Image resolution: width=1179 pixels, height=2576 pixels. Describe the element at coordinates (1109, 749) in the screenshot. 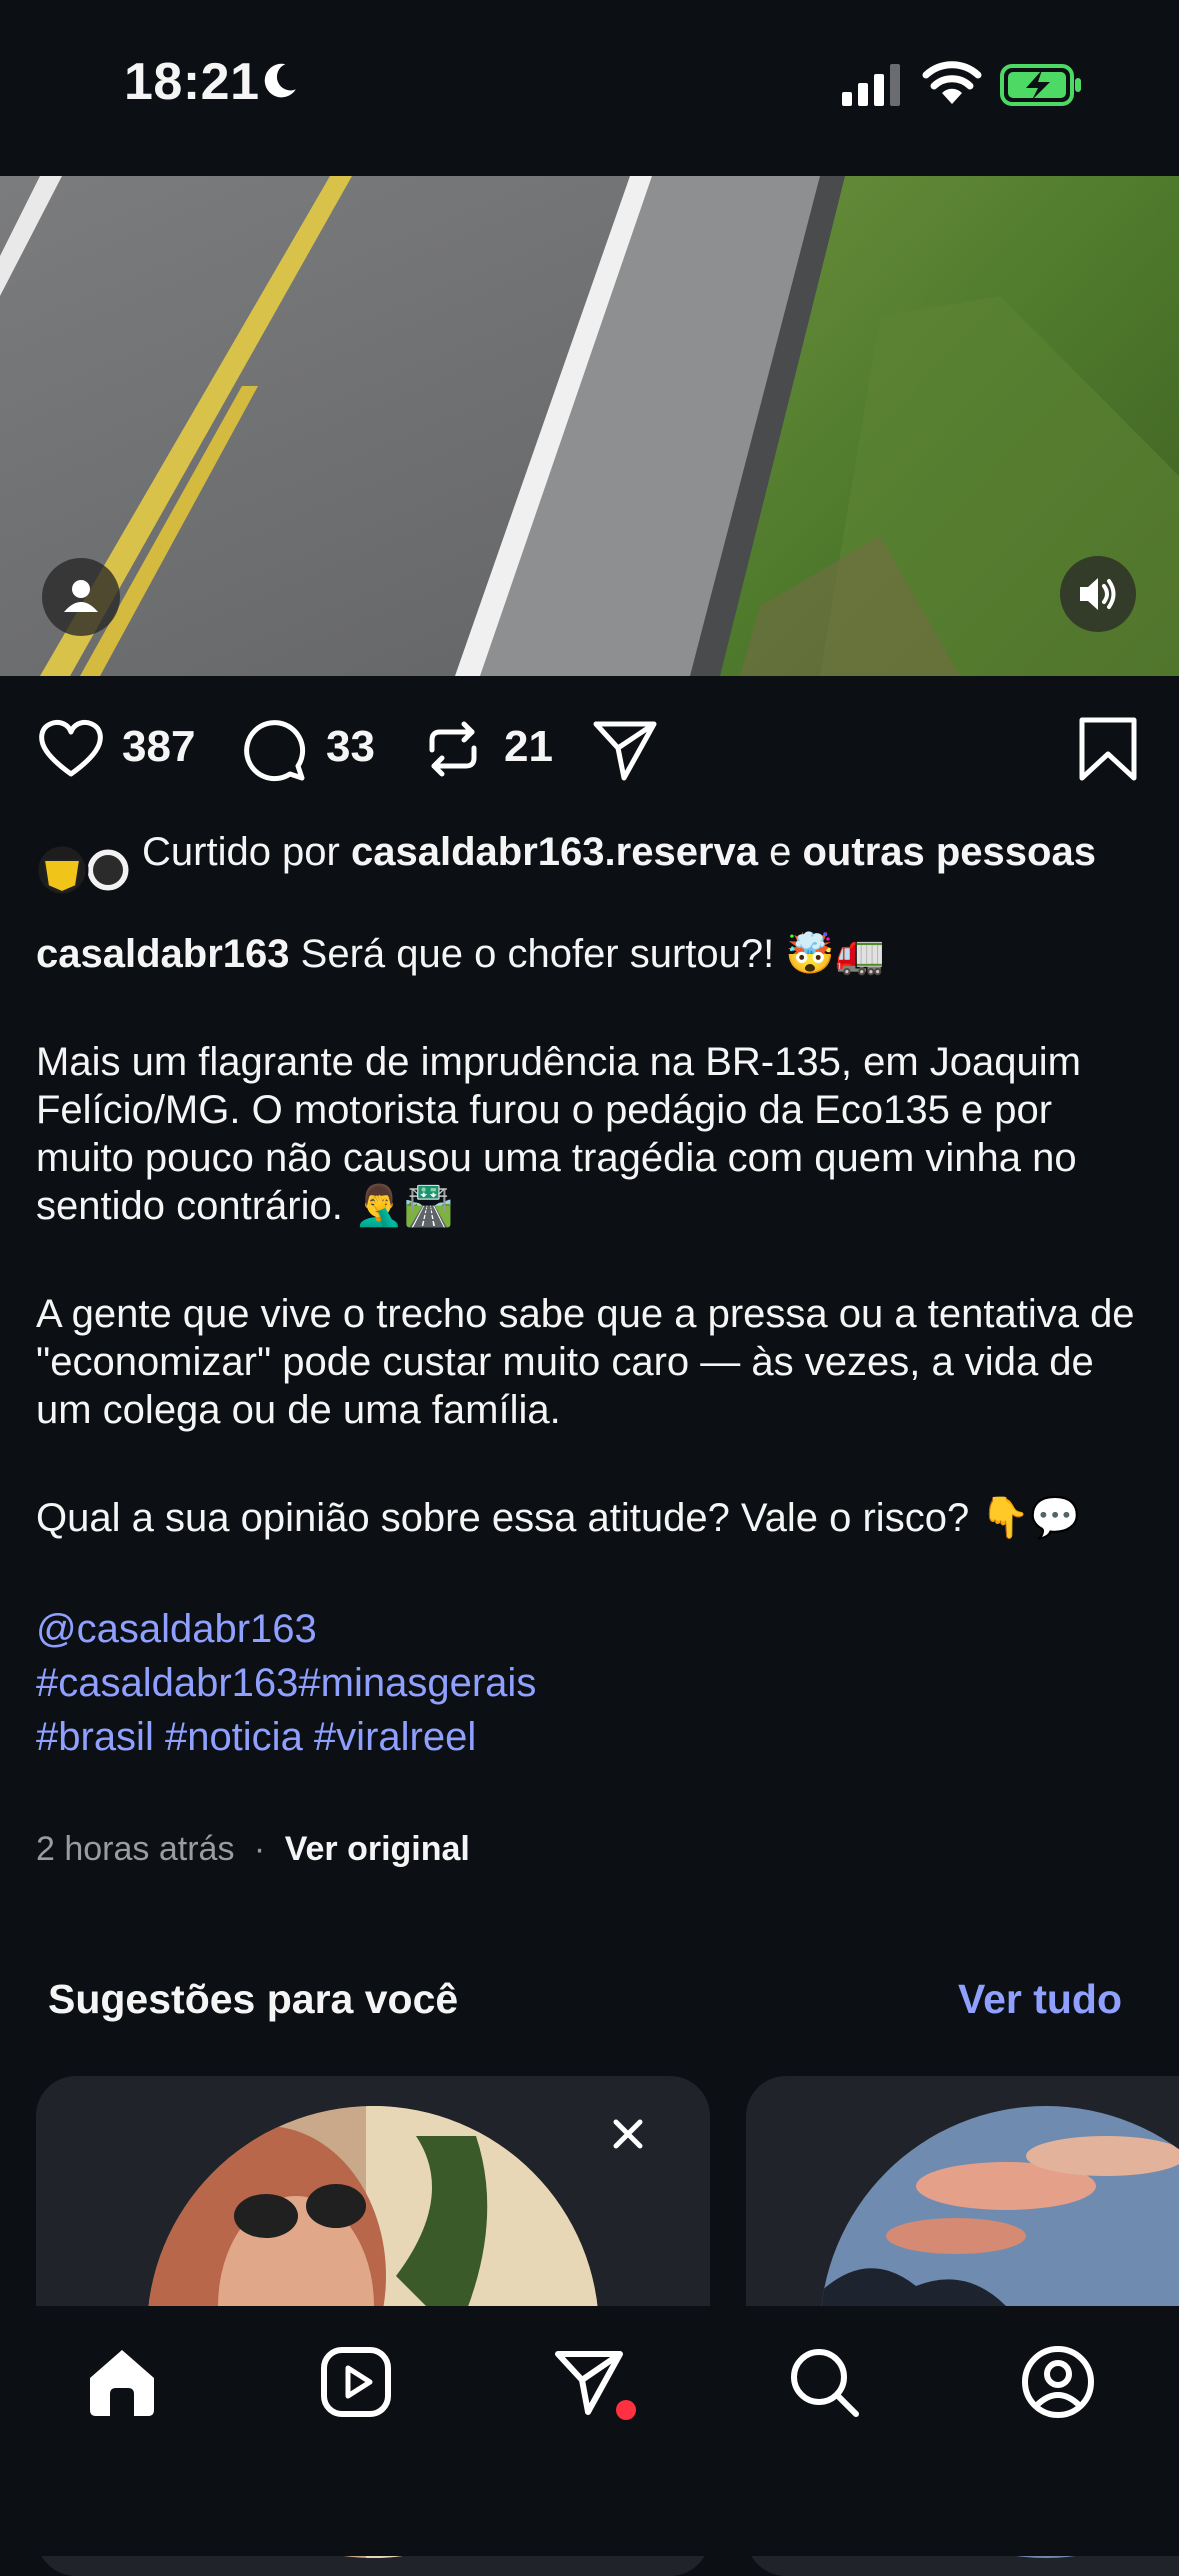

I see `bookmark-icon` at that location.